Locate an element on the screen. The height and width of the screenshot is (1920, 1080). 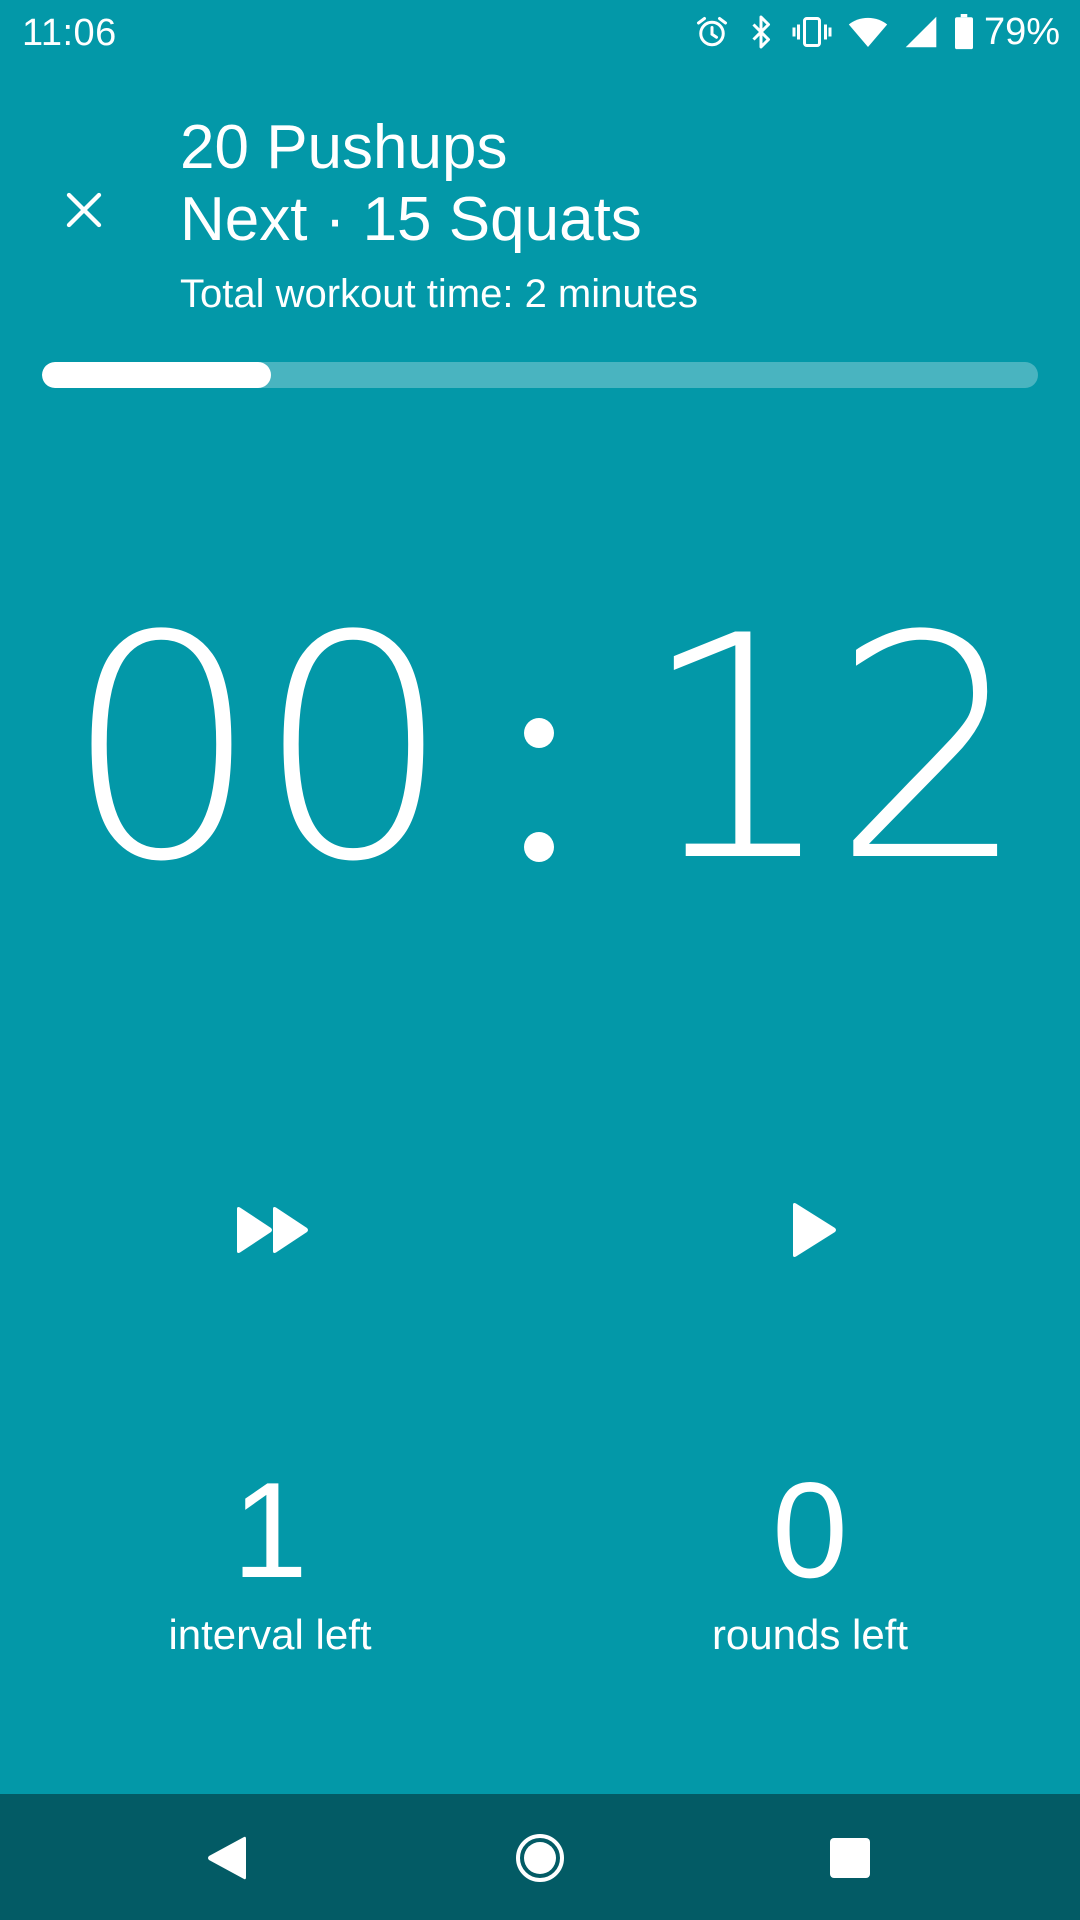
timer-seconds: 12 is located at coordinates (834, 749).